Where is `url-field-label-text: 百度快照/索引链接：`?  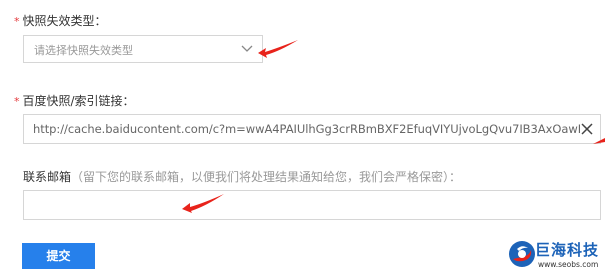
url-field-label-text: 百度快照/索引链接： is located at coordinates (78, 101).